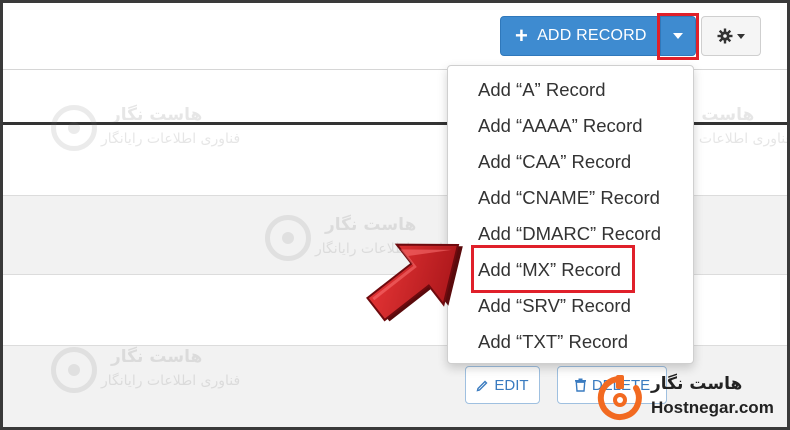  What do you see at coordinates (553, 269) in the screenshot?
I see `highlight-box-mx-record` at bounding box center [553, 269].